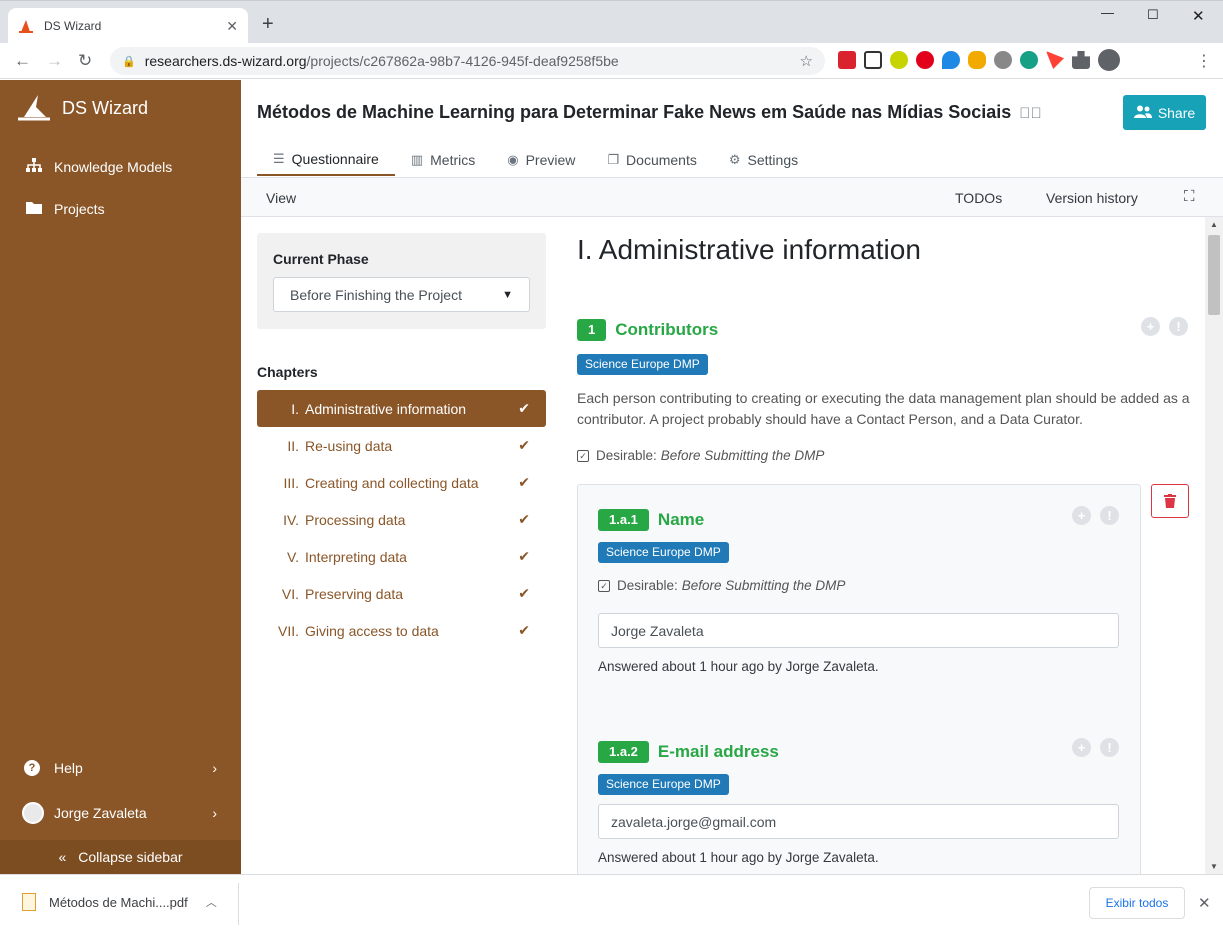 The width and height of the screenshot is (1223, 932). I want to click on tab-settings: ⚙ Settings, so click(763, 160).